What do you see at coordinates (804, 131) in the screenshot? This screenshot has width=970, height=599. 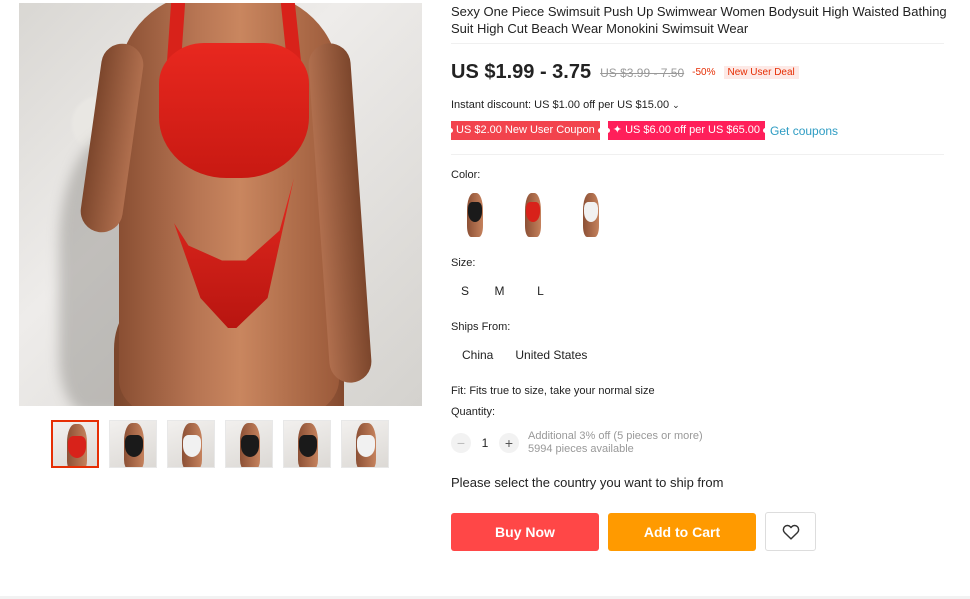 I see `get-coupons-link: Get coupons` at bounding box center [804, 131].